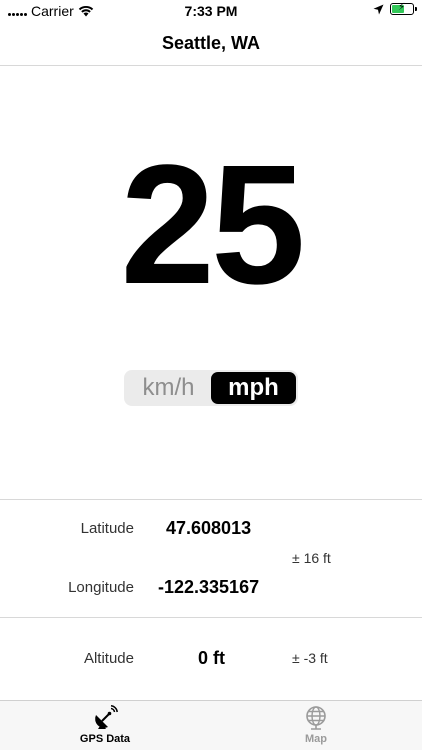 The width and height of the screenshot is (422, 750). What do you see at coordinates (106, 717) in the screenshot?
I see `satellite-dish-icon` at bounding box center [106, 717].